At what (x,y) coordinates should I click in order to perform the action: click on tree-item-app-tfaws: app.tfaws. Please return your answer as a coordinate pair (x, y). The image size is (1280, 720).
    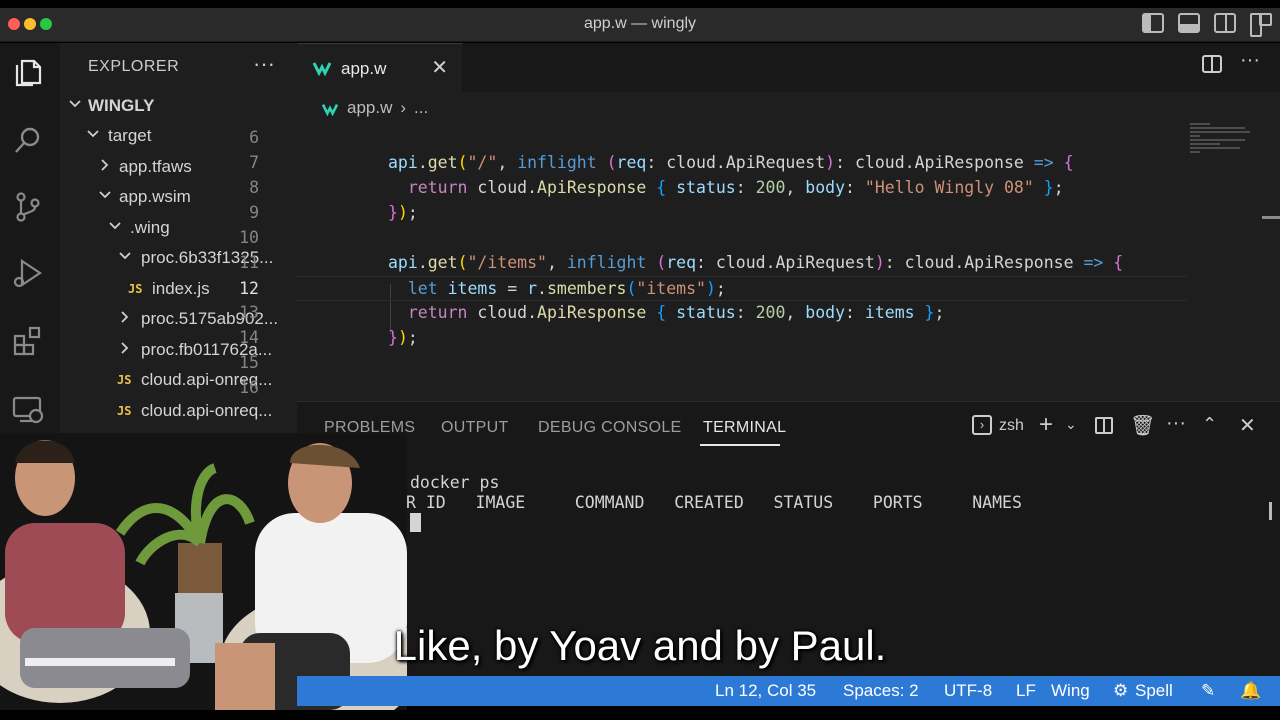
    Looking at the image, I should click on (178, 168).